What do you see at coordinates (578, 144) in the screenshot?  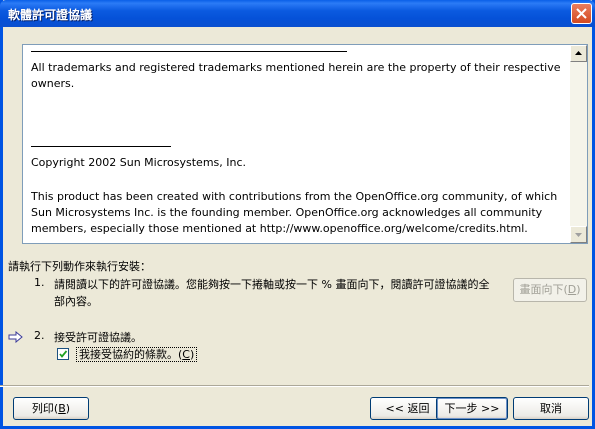 I see `vertical-scrollbar` at bounding box center [578, 144].